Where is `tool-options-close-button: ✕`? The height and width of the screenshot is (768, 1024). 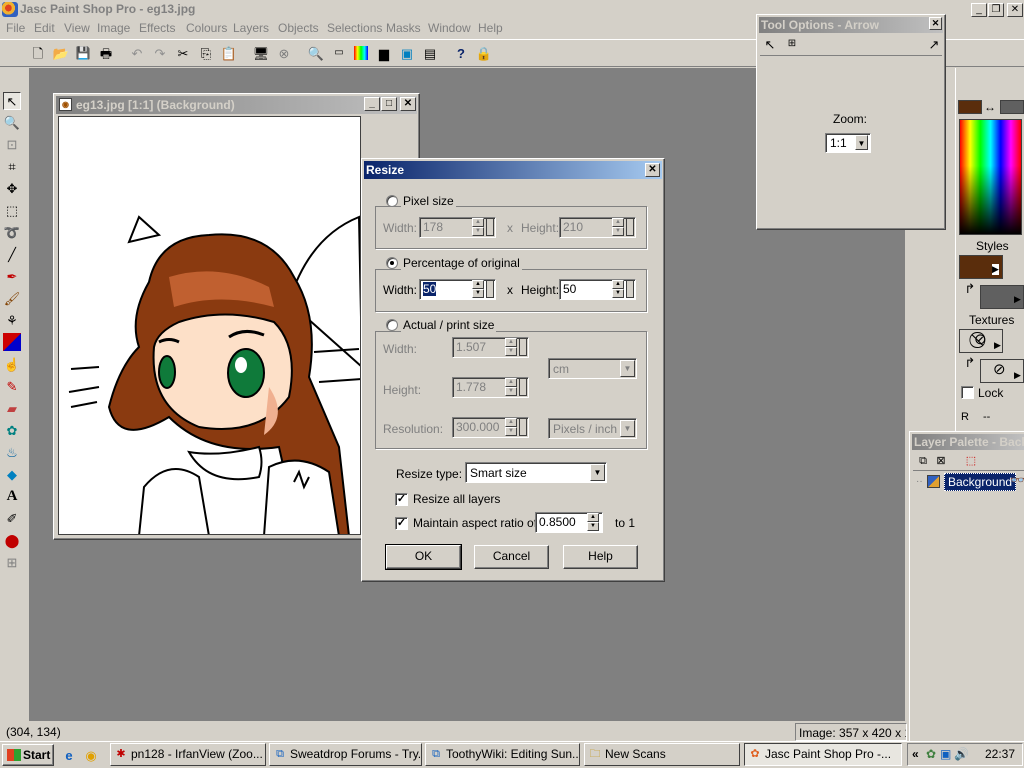 tool-options-close-button: ✕ is located at coordinates (935, 23).